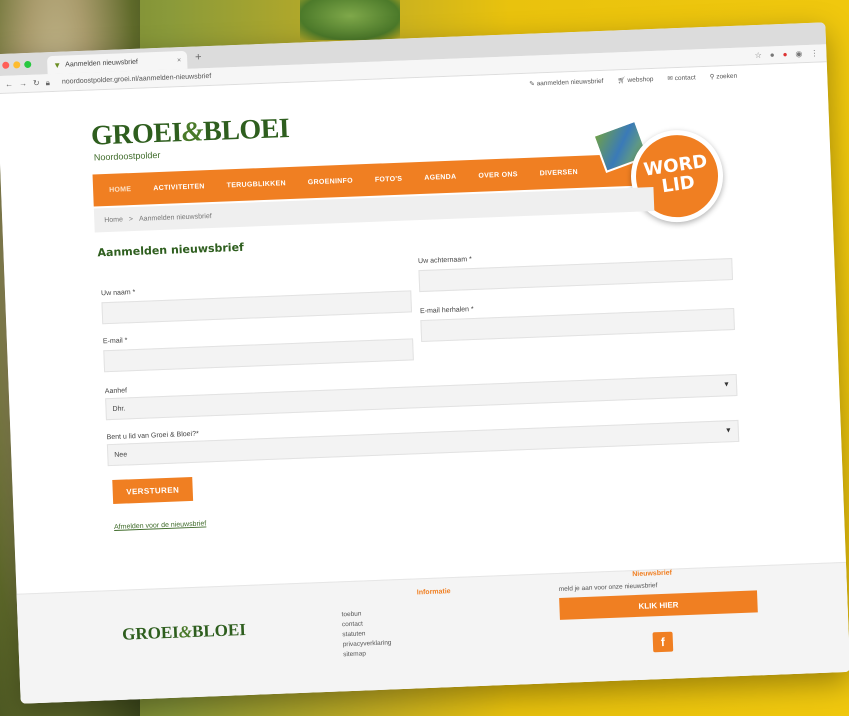 The width and height of the screenshot is (849, 716). What do you see at coordinates (113, 220) in the screenshot?
I see `breadcrumb-home: Home` at bounding box center [113, 220].